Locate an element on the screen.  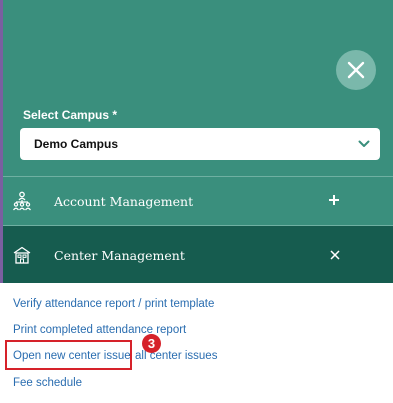
building-icon is located at coordinates (22, 255).